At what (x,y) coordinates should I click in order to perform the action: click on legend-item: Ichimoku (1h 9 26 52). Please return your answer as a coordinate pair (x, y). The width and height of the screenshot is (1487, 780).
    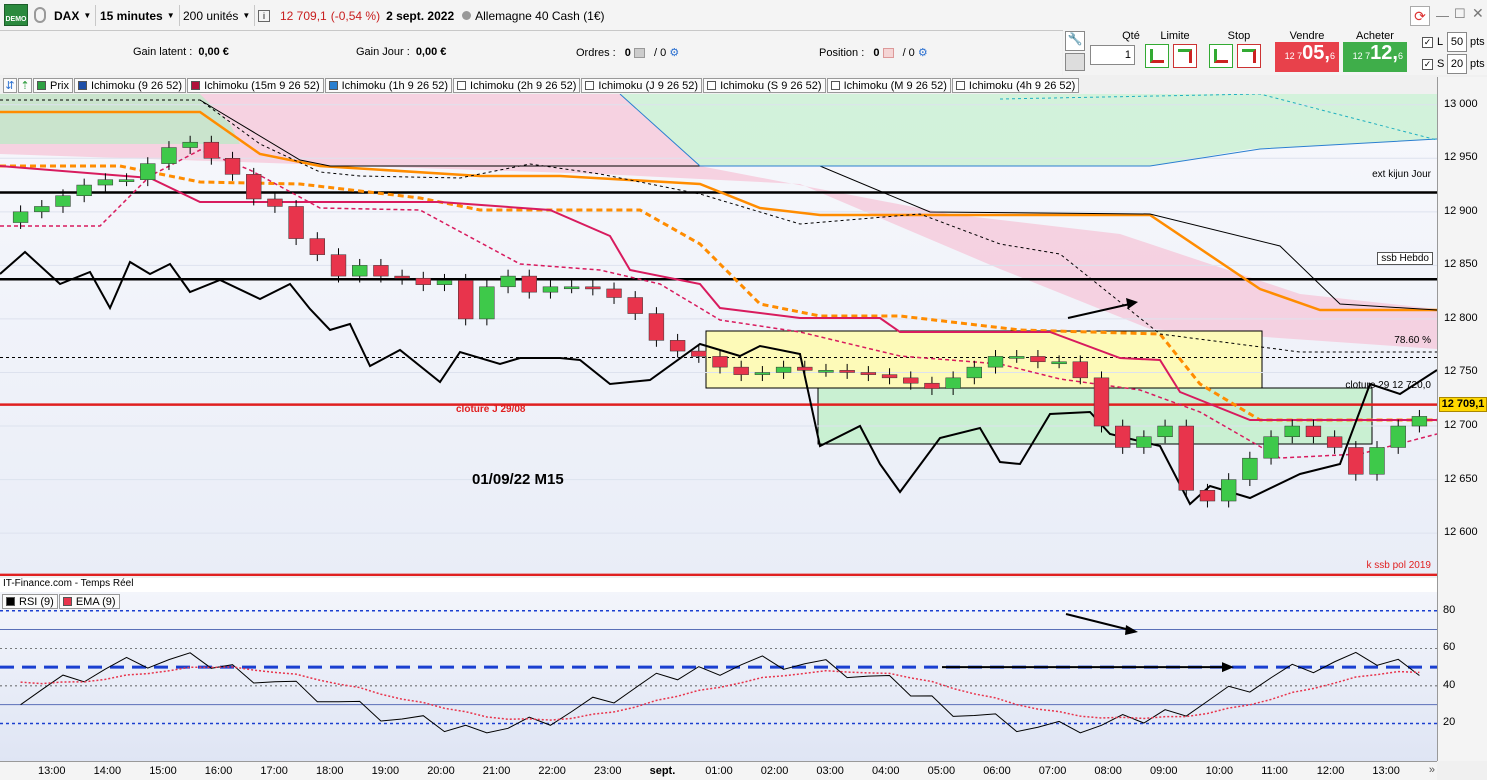
    Looking at the image, I should click on (388, 85).